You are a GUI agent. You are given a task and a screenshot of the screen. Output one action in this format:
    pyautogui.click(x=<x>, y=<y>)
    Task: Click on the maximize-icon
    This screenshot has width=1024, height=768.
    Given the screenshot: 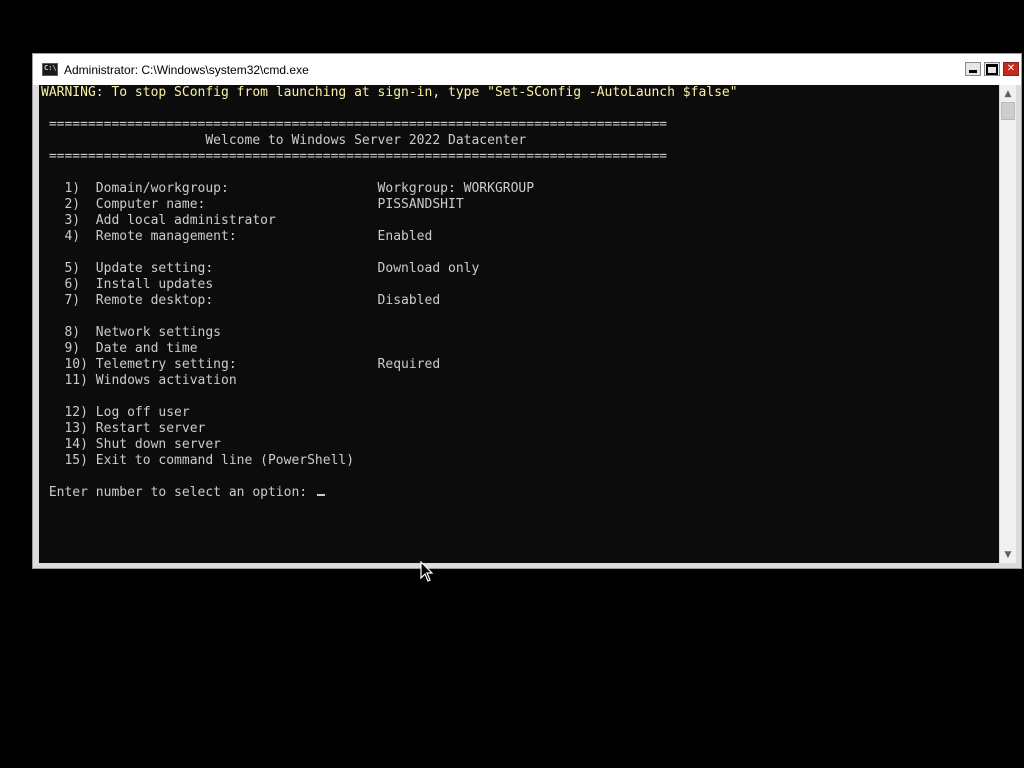 What is the action you would take?
    pyautogui.click(x=992, y=69)
    